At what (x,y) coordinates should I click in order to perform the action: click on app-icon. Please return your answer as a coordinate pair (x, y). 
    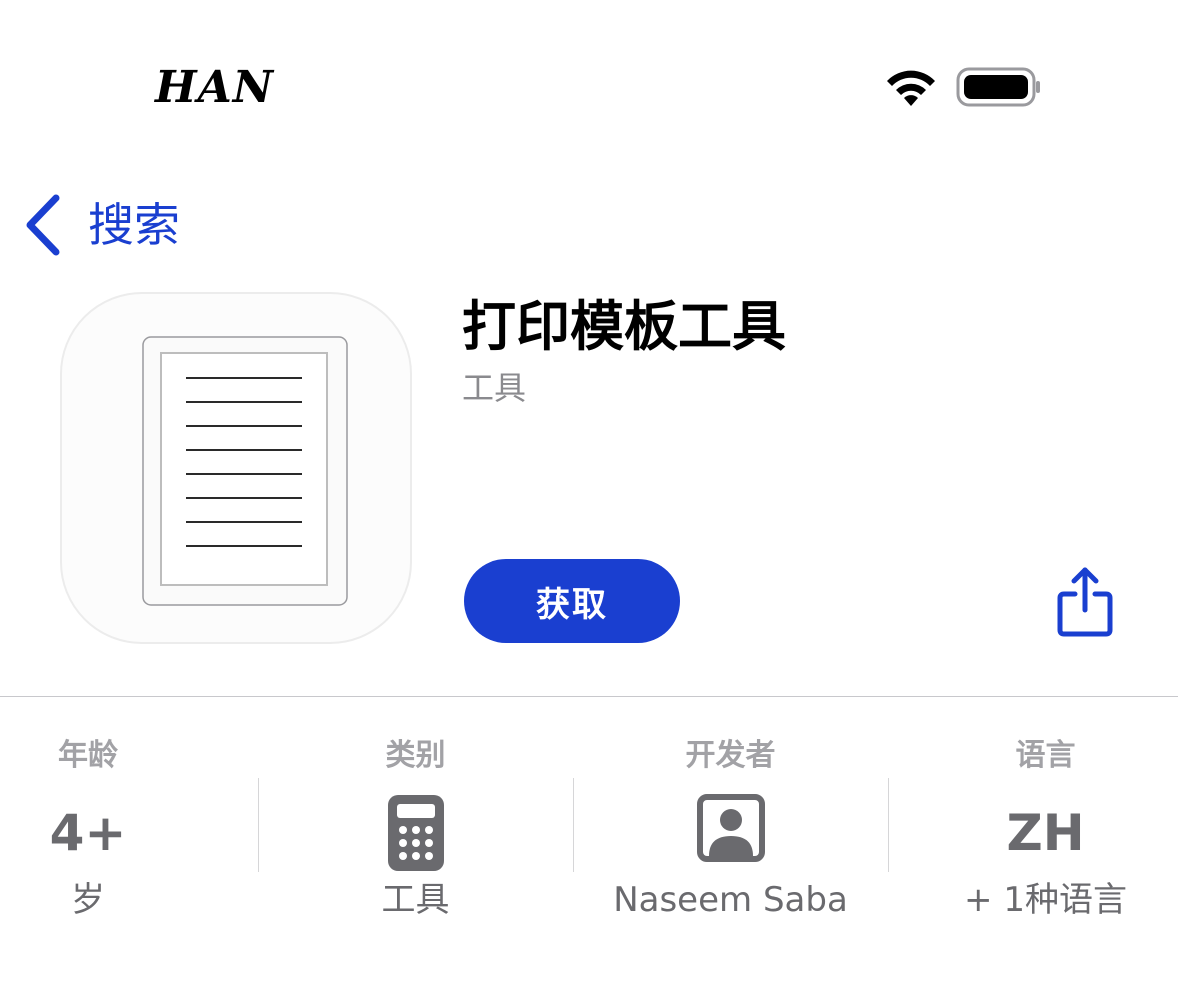
    Looking at the image, I should click on (236, 468).